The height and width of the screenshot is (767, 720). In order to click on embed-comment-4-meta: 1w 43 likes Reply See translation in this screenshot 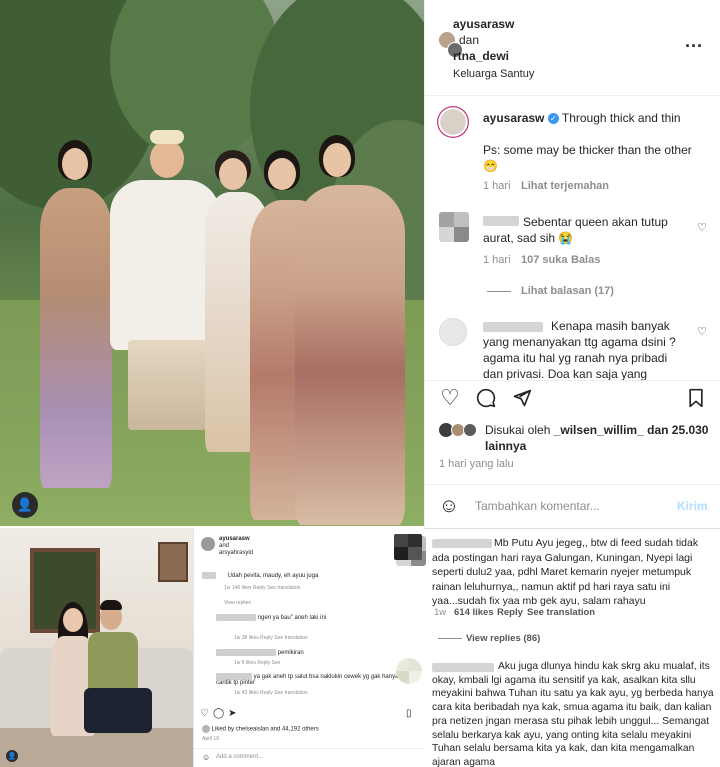, I will do `click(271, 693)`.